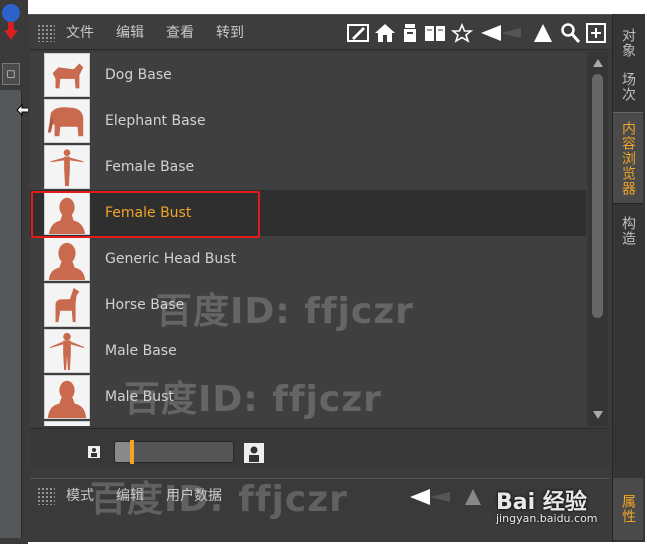  What do you see at coordinates (94, 452) in the screenshot?
I see `small-thumbnail-icon` at bounding box center [94, 452].